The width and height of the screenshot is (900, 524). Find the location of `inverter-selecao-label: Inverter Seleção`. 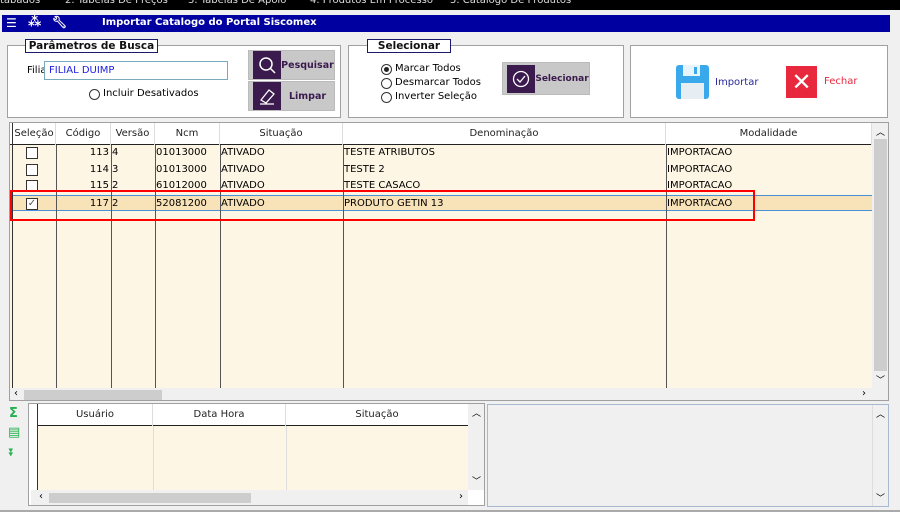

inverter-selecao-label: Inverter Seleção is located at coordinates (436, 96).